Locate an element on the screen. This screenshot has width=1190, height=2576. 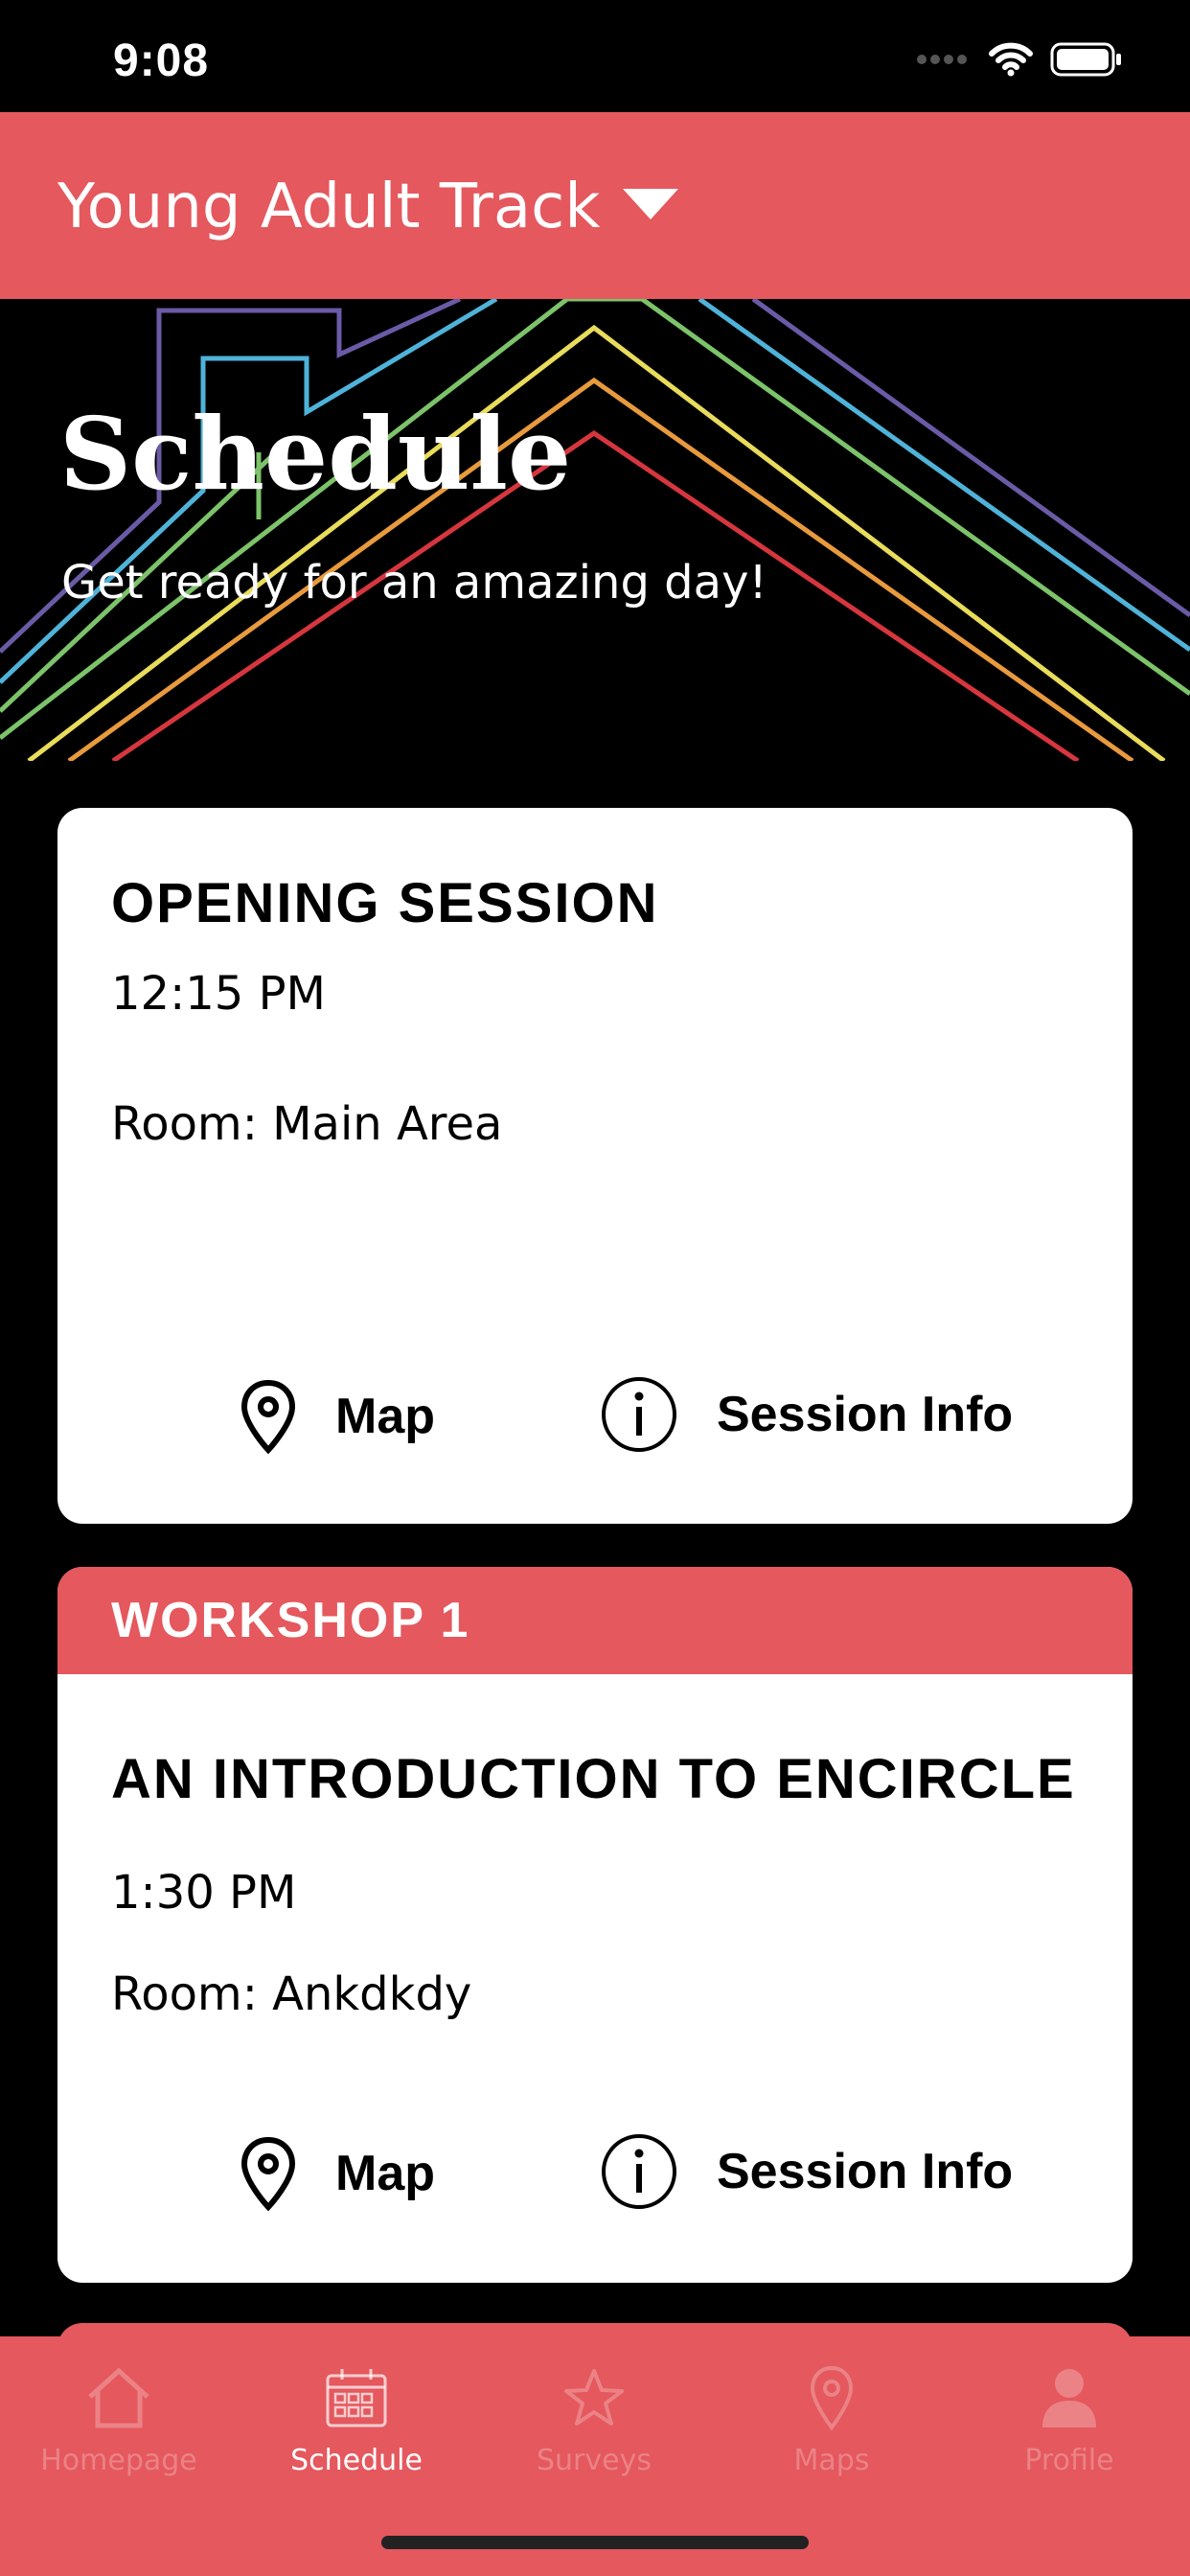
status-icons is located at coordinates (1019, 59).